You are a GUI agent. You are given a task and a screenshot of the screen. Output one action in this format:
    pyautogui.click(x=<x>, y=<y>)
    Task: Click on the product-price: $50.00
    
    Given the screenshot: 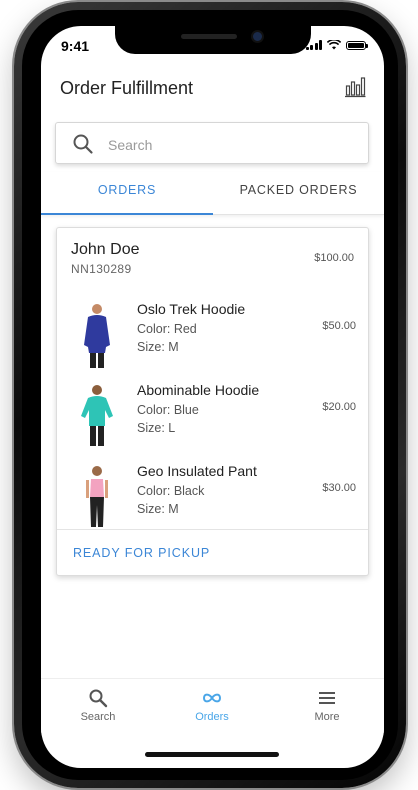 What is the action you would take?
    pyautogui.click(x=339, y=326)
    